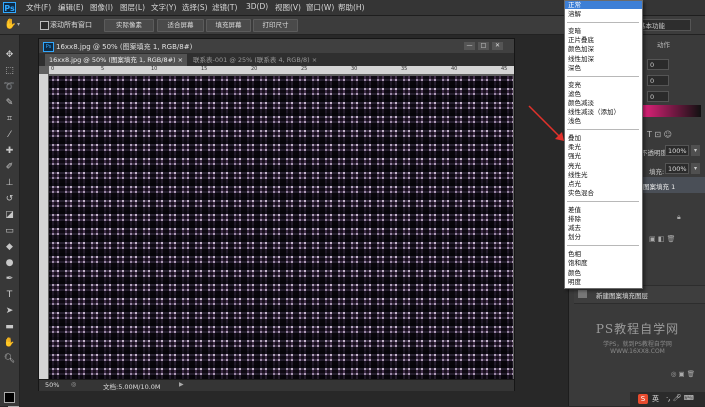 The height and width of the screenshot is (407, 705). I want to click on close-icon: ✕, so click(497, 46).